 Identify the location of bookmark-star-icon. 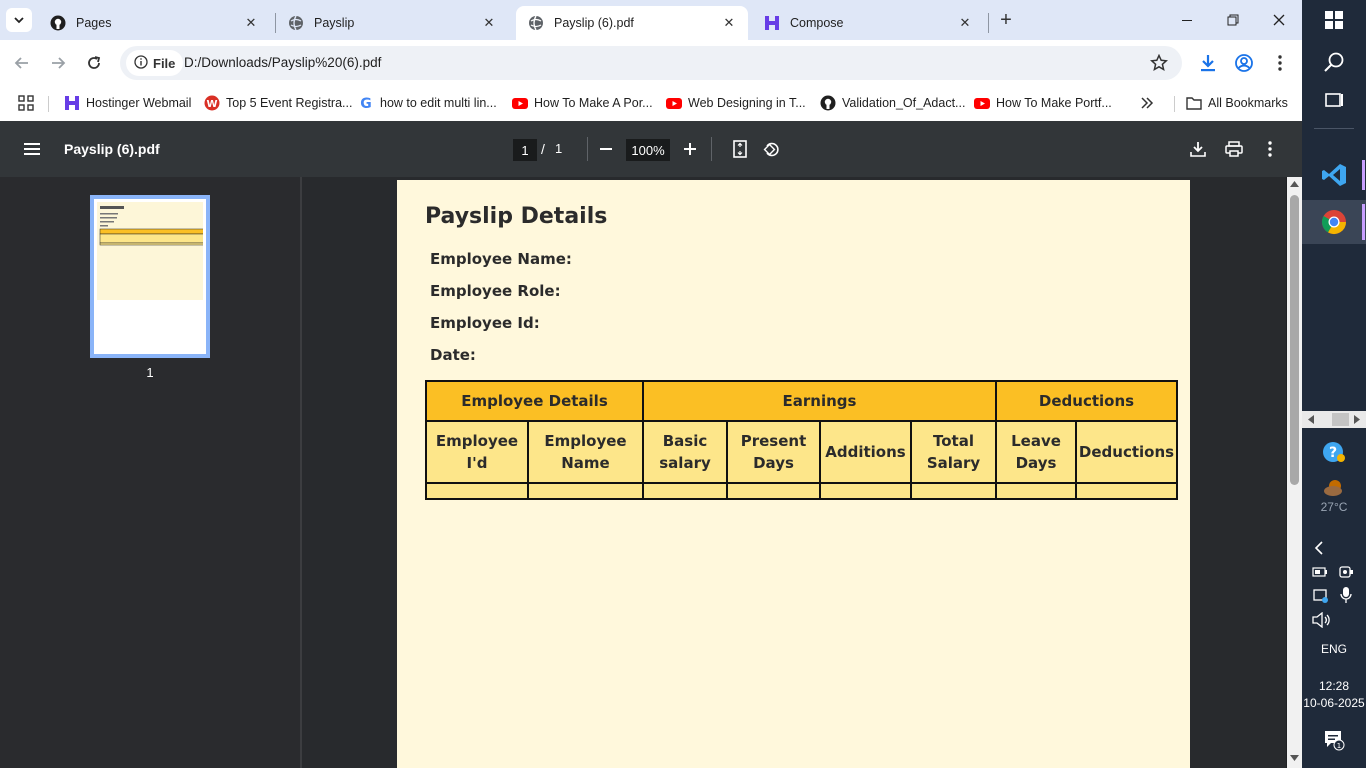
(1159, 64).